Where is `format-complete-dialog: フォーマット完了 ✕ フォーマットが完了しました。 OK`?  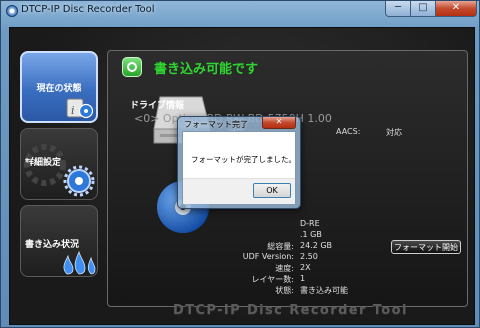 format-complete-dialog: フォーマット完了 ✕ フォーマットが完了しました。 OK is located at coordinates (239, 162).